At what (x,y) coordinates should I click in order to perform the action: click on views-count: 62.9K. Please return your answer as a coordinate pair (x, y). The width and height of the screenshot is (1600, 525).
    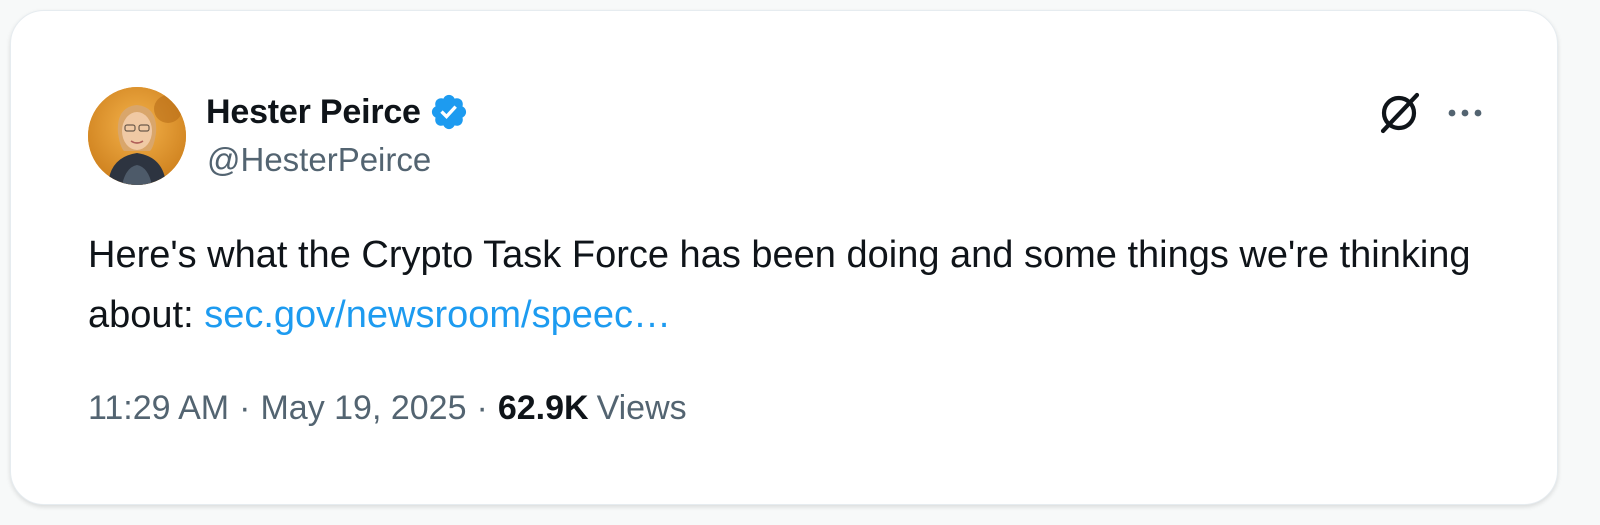
    Looking at the image, I should click on (543, 408).